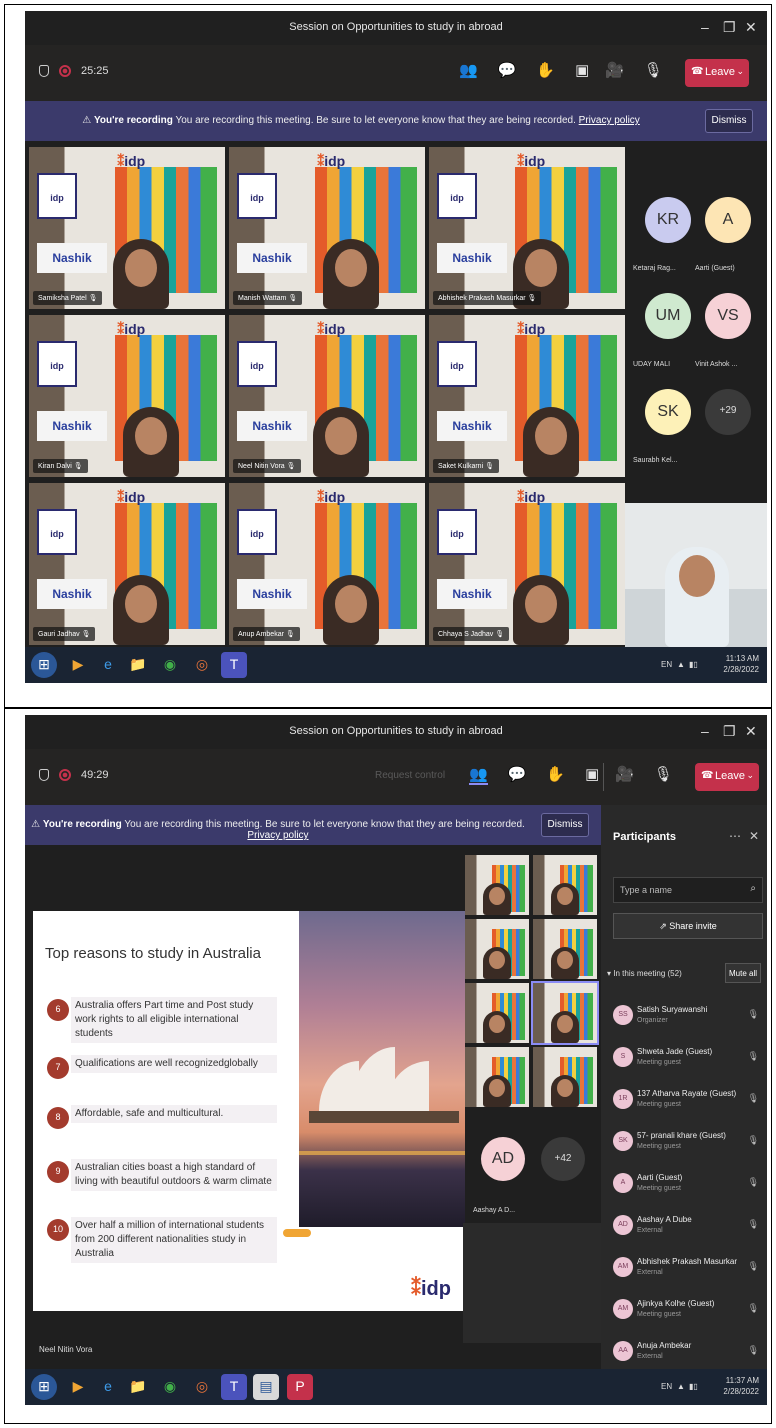  Describe the element at coordinates (410, 775) in the screenshot. I see `request-control-button: Request control` at that location.